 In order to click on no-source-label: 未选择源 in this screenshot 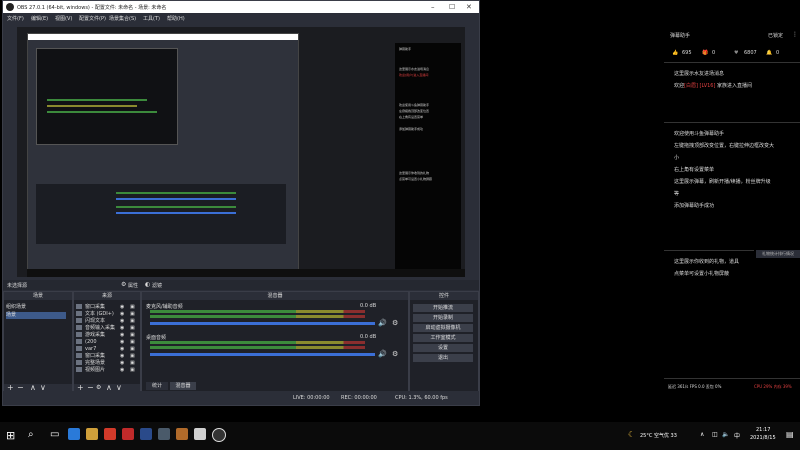, I will do `click(17, 286)`.